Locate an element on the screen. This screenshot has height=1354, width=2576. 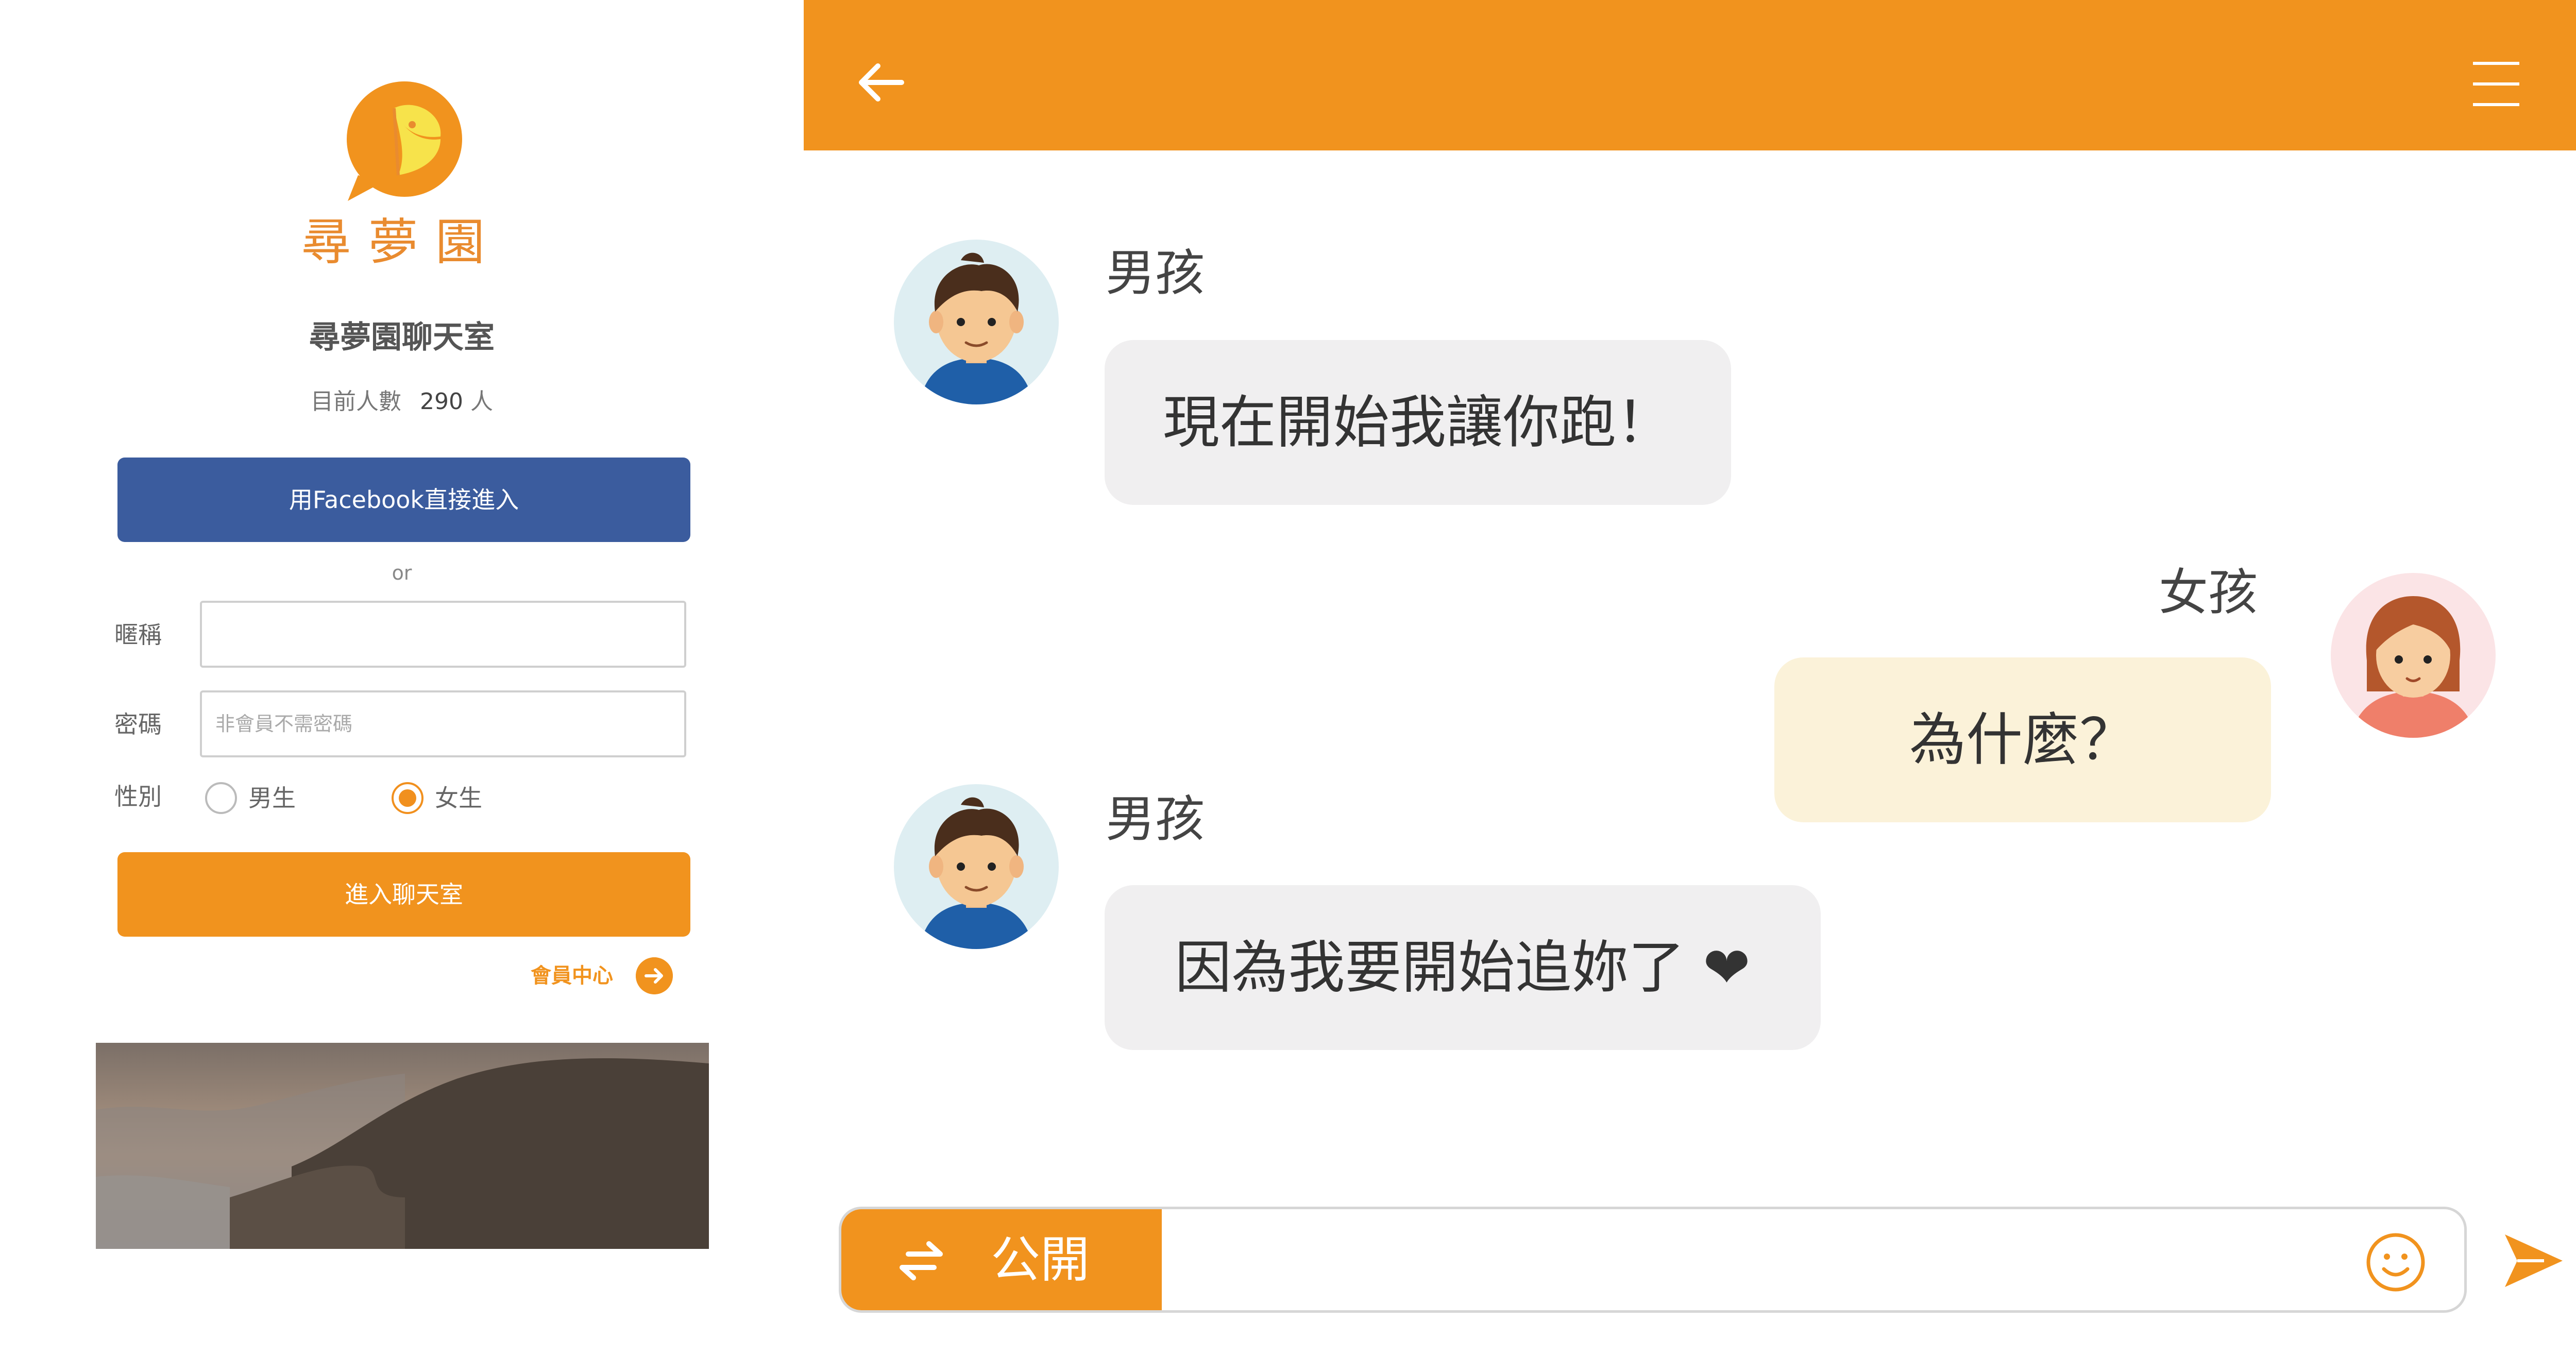
girl-avatar is located at coordinates (2413, 656).